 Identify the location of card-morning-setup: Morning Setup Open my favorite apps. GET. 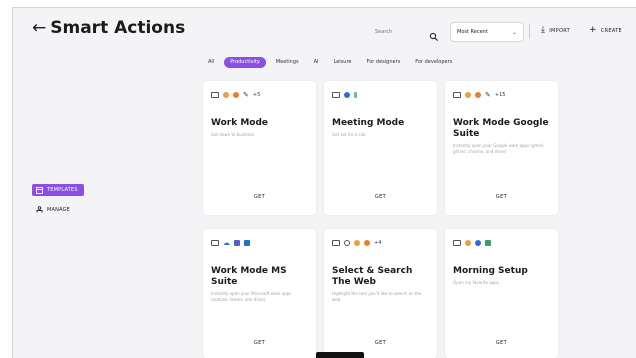
(501, 293).